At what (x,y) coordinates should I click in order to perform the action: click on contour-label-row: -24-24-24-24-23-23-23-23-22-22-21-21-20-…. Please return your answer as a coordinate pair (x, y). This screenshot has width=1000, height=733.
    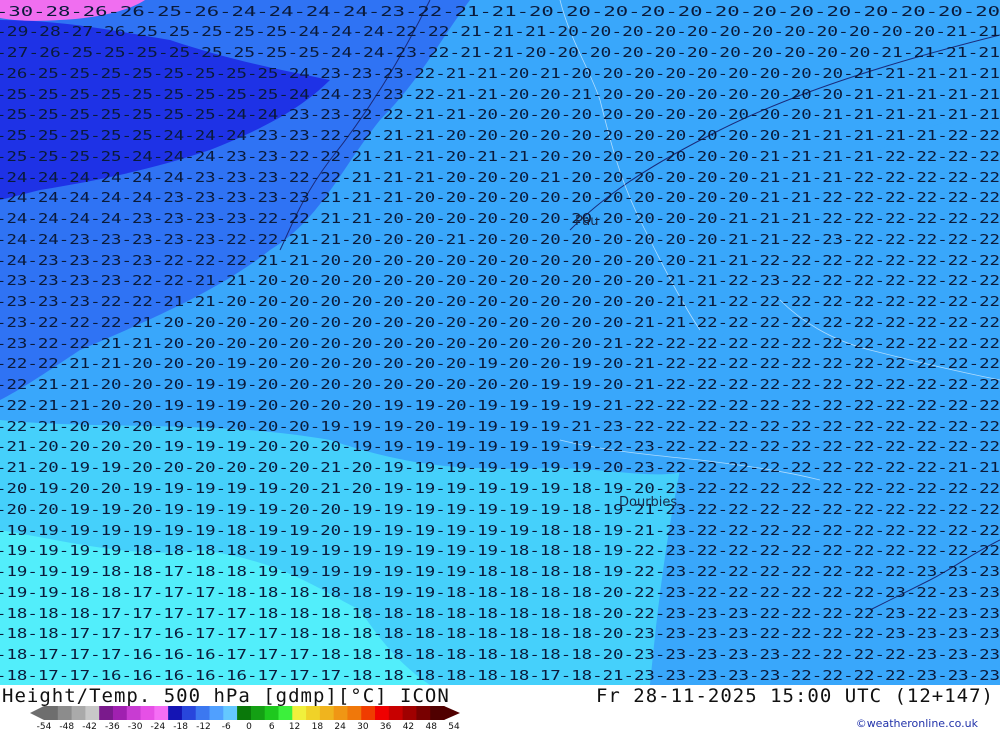
    Looking at the image, I should click on (500, 219).